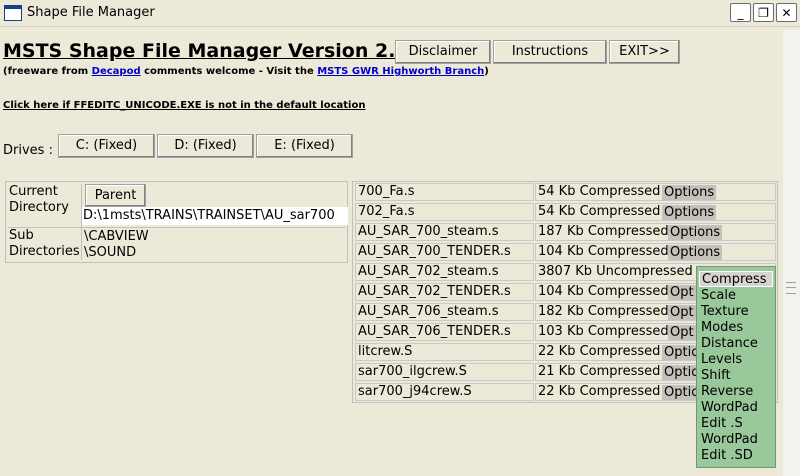 This screenshot has height=476, width=800. I want to click on file-size-text: 21 Kb Compressed, so click(599, 371).